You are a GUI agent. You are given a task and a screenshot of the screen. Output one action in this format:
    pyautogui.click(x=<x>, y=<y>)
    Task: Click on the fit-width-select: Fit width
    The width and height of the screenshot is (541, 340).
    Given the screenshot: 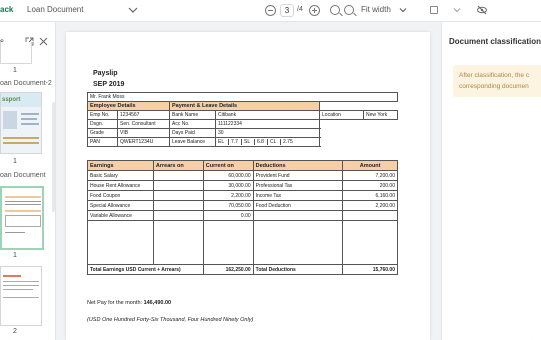 What is the action you would take?
    pyautogui.click(x=376, y=9)
    